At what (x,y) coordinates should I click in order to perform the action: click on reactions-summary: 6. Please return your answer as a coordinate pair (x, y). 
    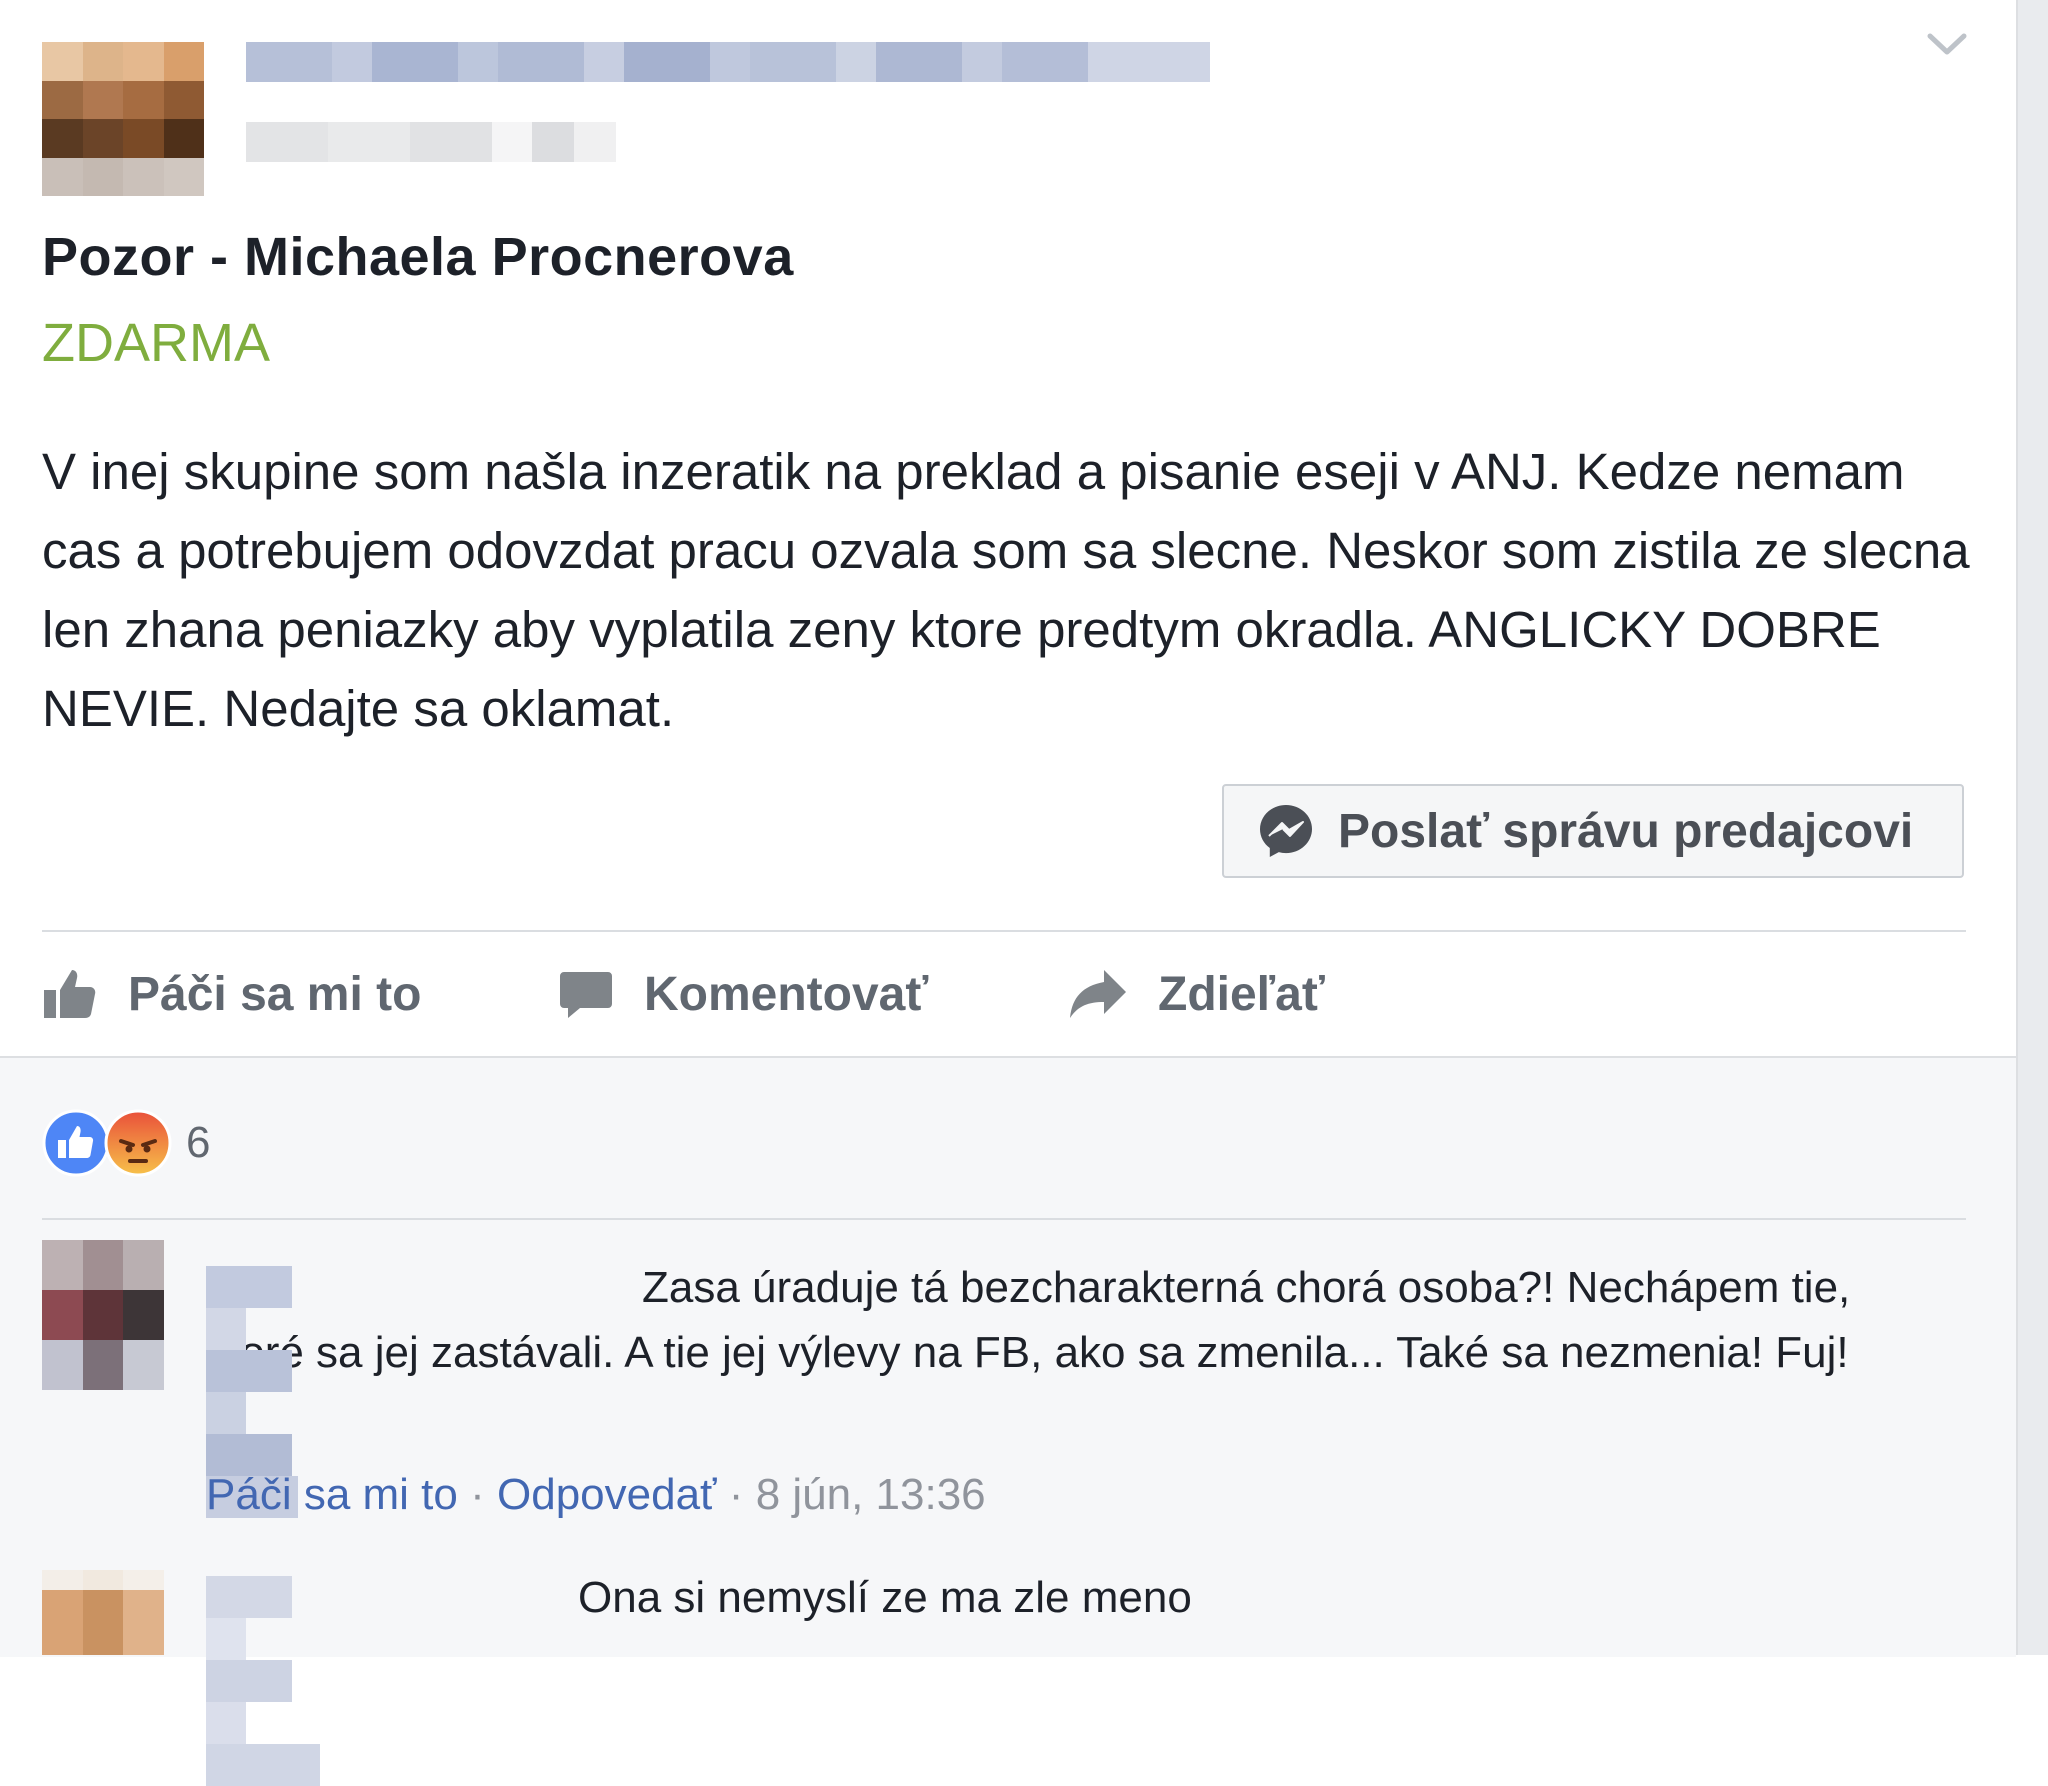
    Looking at the image, I should click on (126, 1143).